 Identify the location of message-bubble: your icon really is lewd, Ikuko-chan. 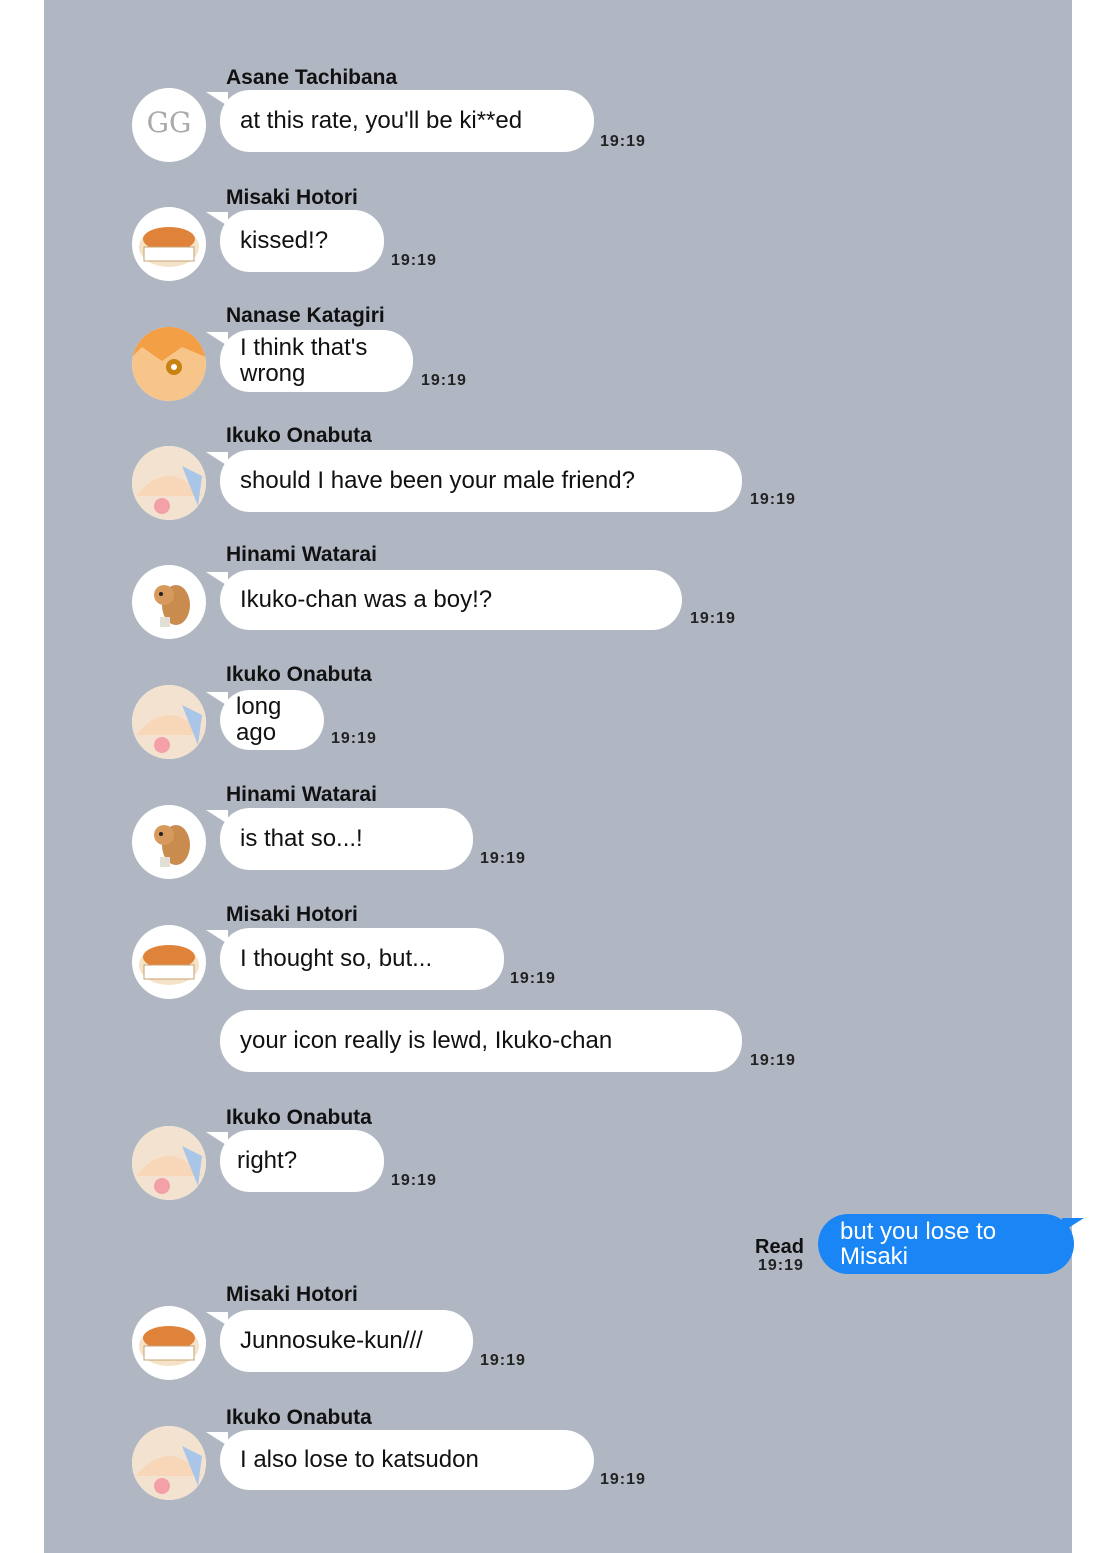
(481, 1041).